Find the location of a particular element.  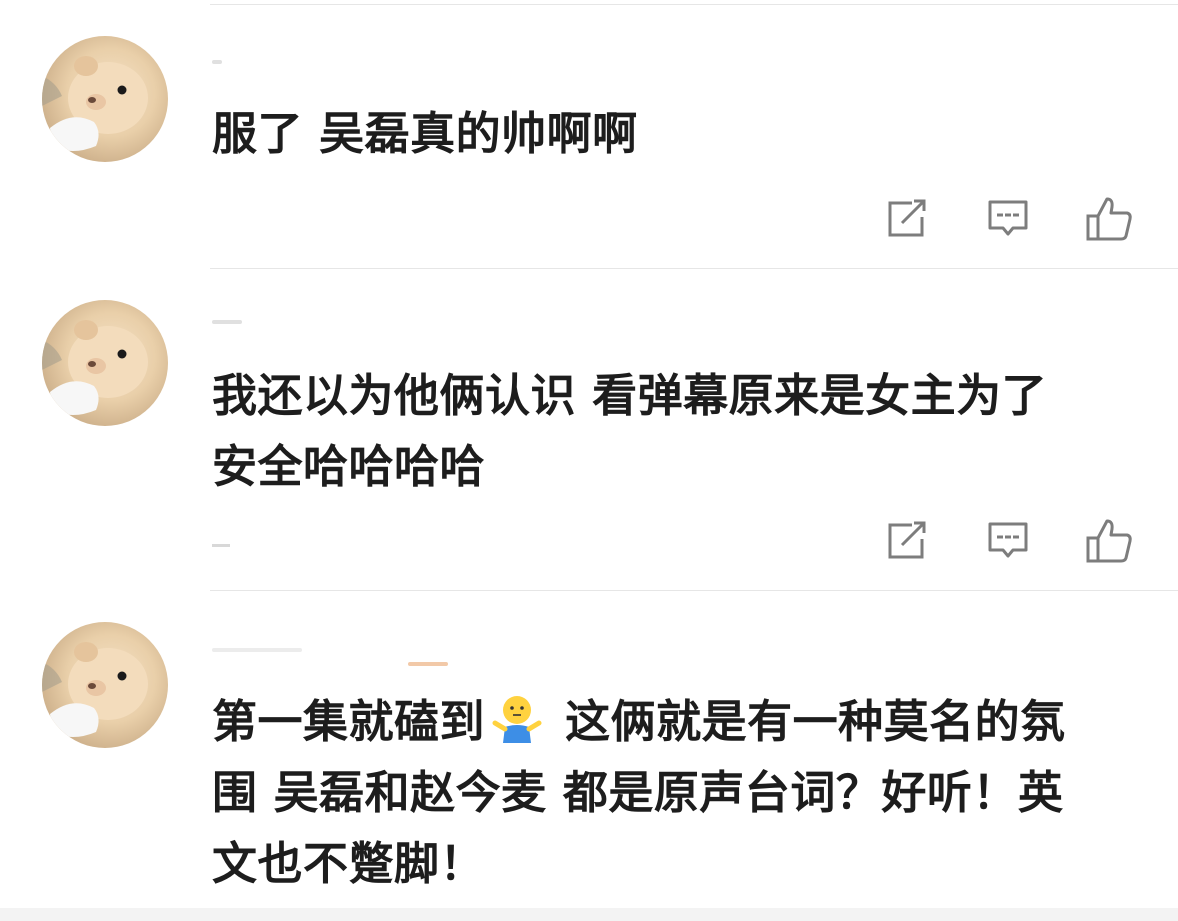

comment-text-line: 第一集就磕到 这俩就是有一种莫名的氛 is located at coordinates (677, 721).